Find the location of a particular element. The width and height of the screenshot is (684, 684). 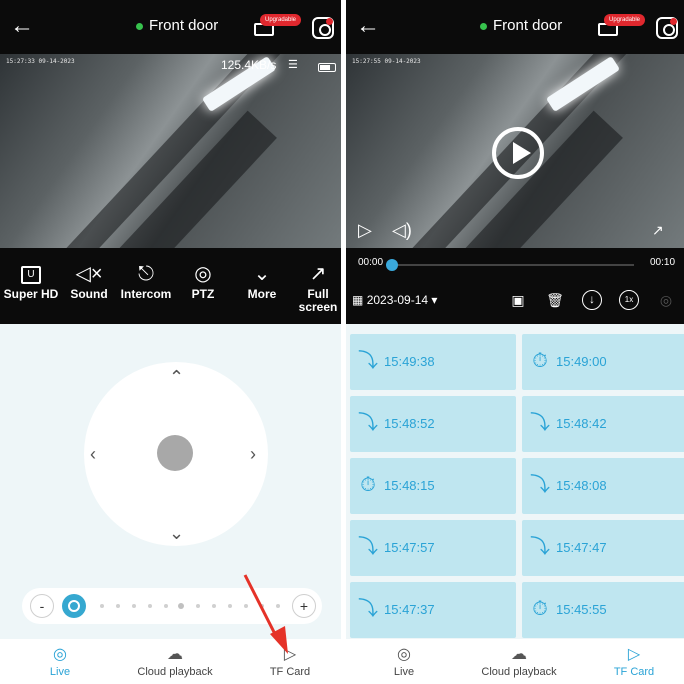

camera-icon: ◎ is located at coordinates (666, 300).